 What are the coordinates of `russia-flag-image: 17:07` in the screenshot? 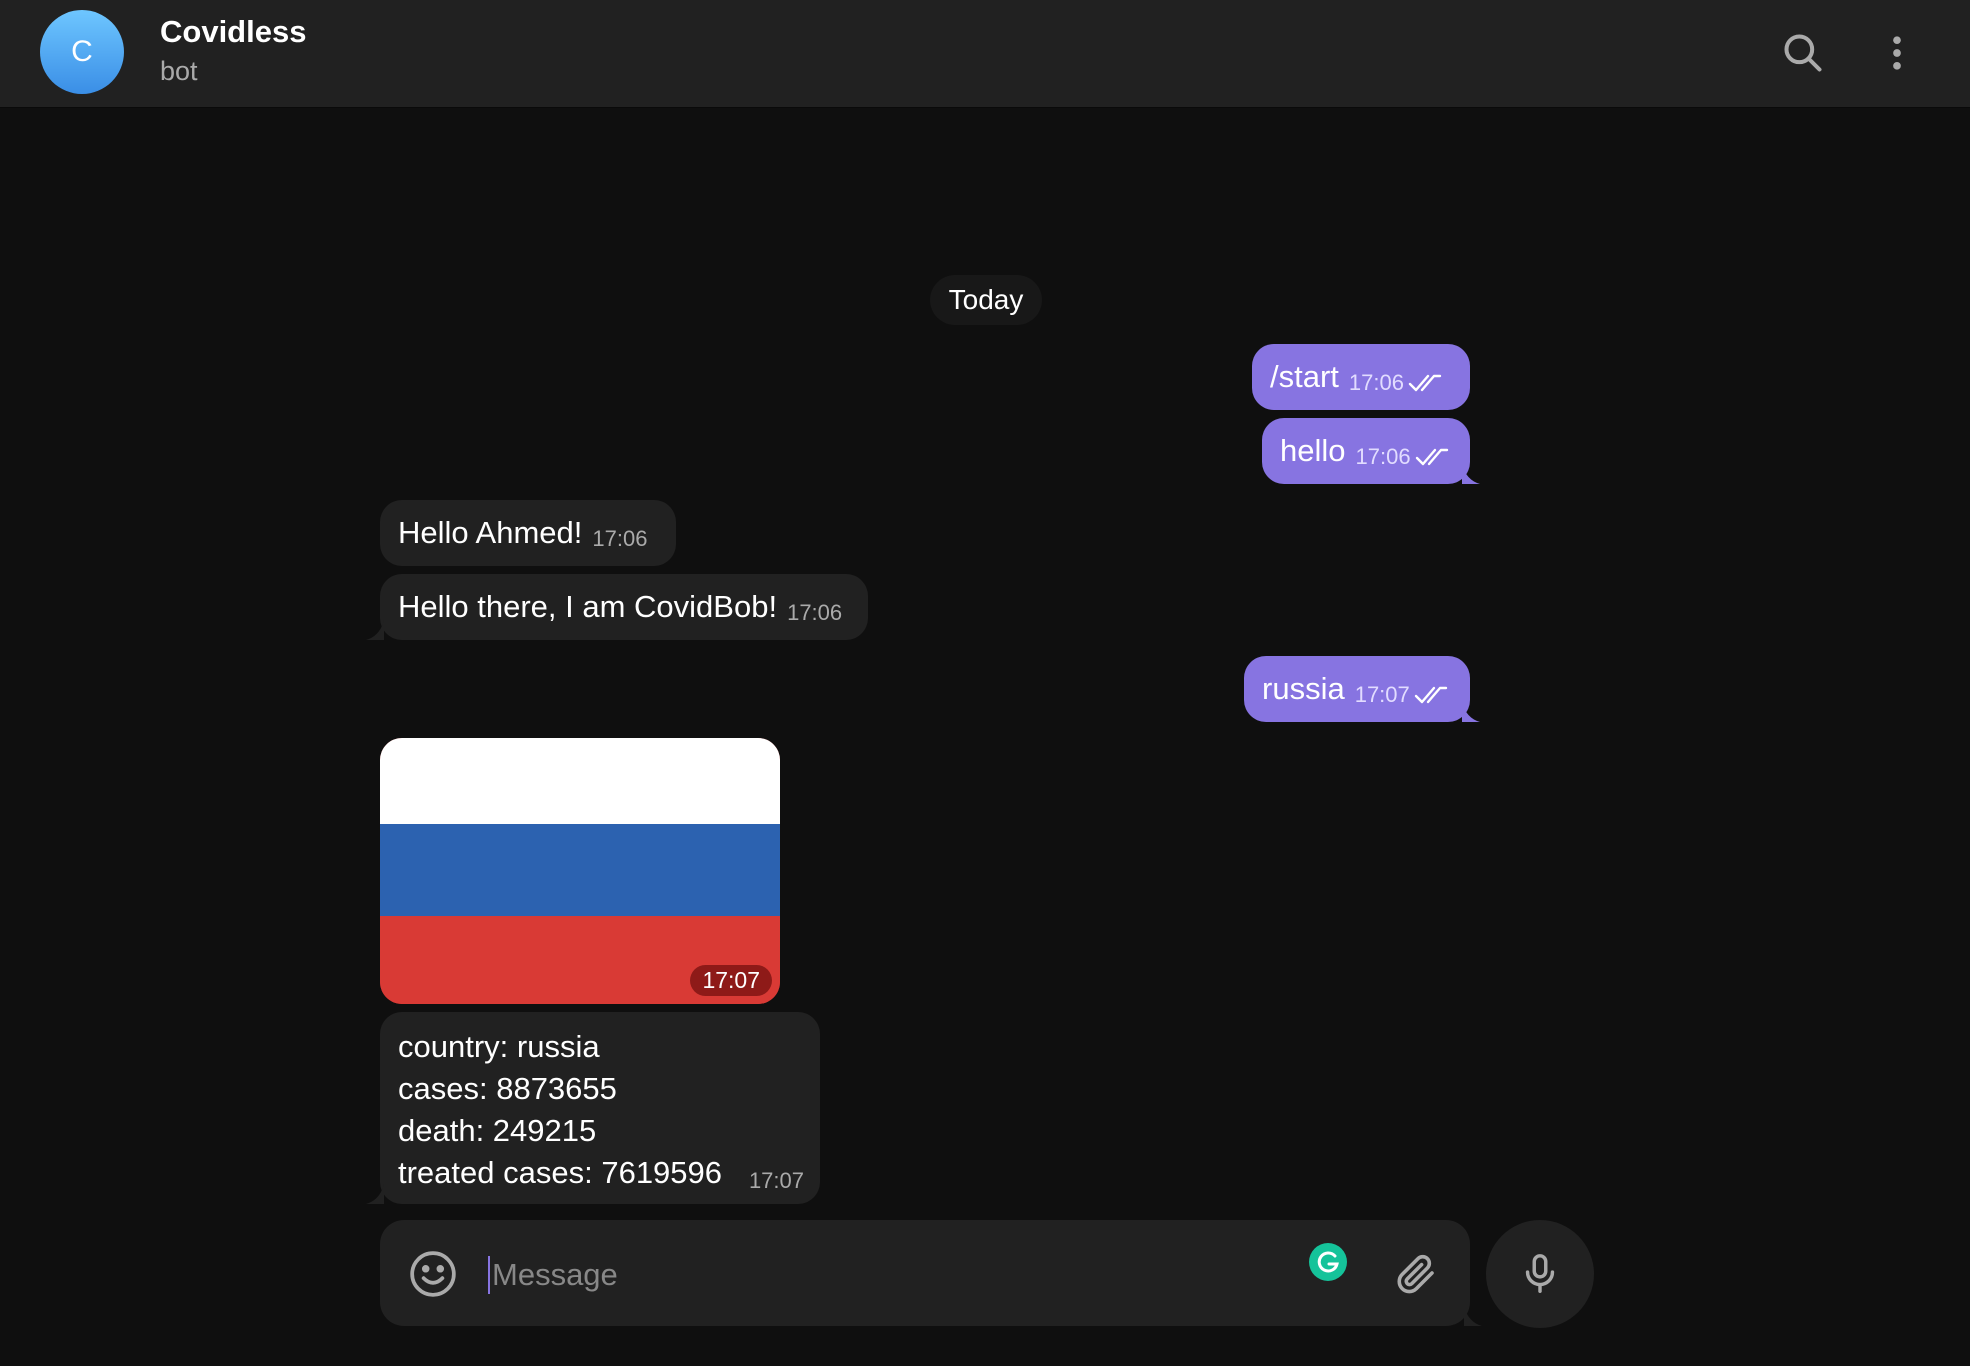 It's located at (580, 871).